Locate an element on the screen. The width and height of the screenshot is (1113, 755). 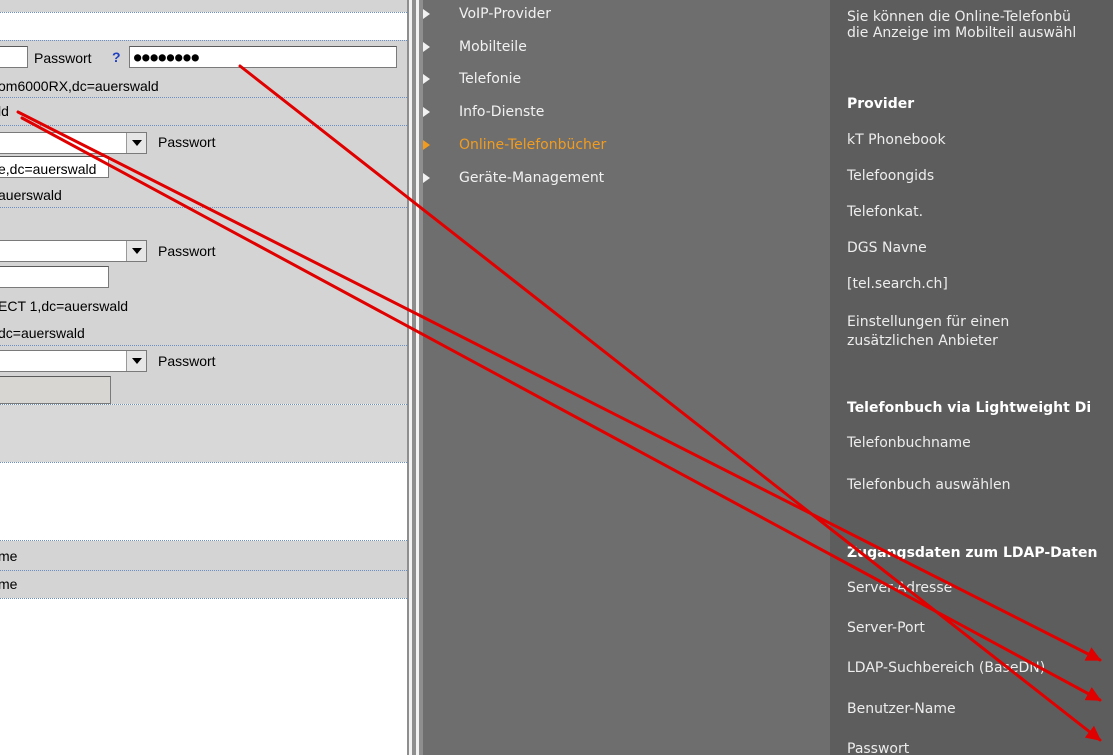
nav-label: Geräte-Management is located at coordinates (532, 178).